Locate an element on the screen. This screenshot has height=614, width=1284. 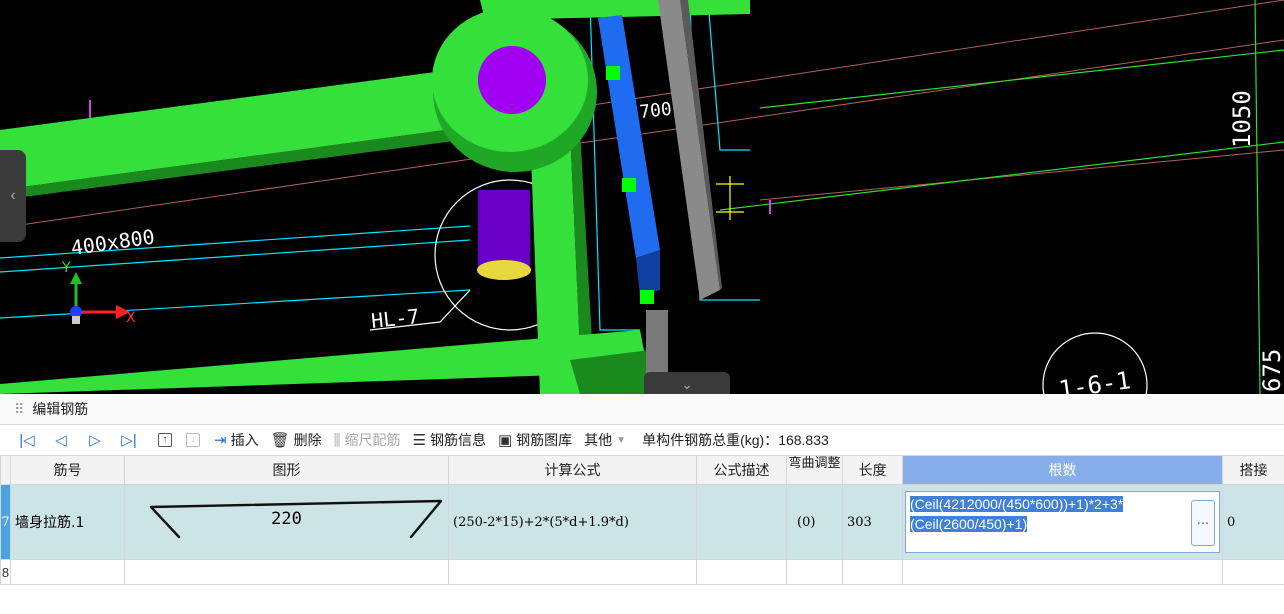
total-weight: 单构件钢筋总重(kg)：168.833 is located at coordinates (735, 440).